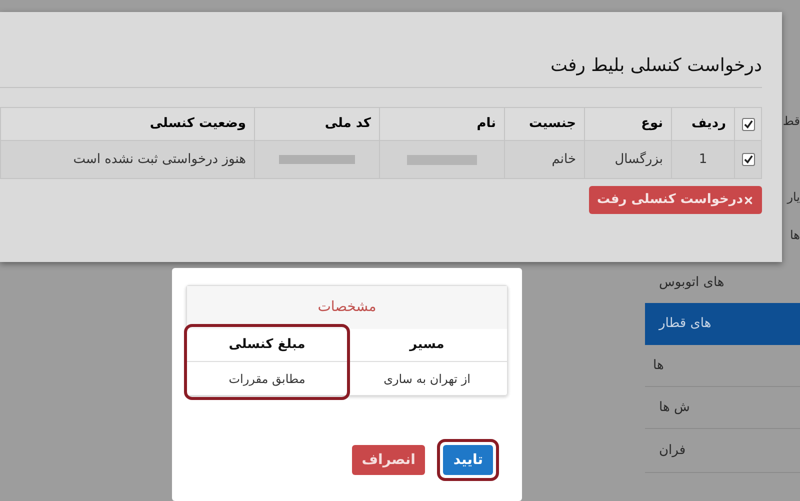  I want to click on close-icon, so click(748, 200).